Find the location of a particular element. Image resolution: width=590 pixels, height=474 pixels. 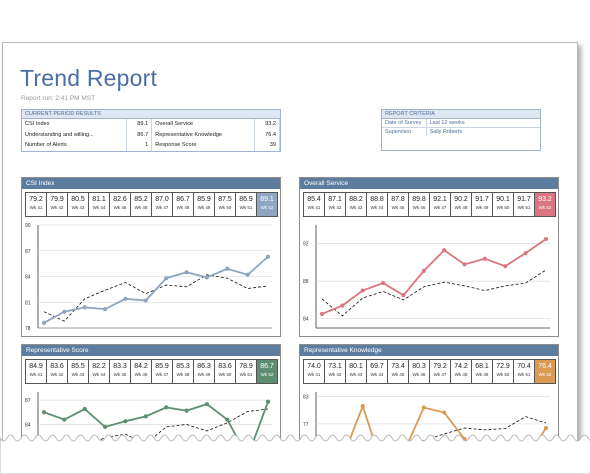

week-cell: 79.2 Wk 47 is located at coordinates (440, 371).